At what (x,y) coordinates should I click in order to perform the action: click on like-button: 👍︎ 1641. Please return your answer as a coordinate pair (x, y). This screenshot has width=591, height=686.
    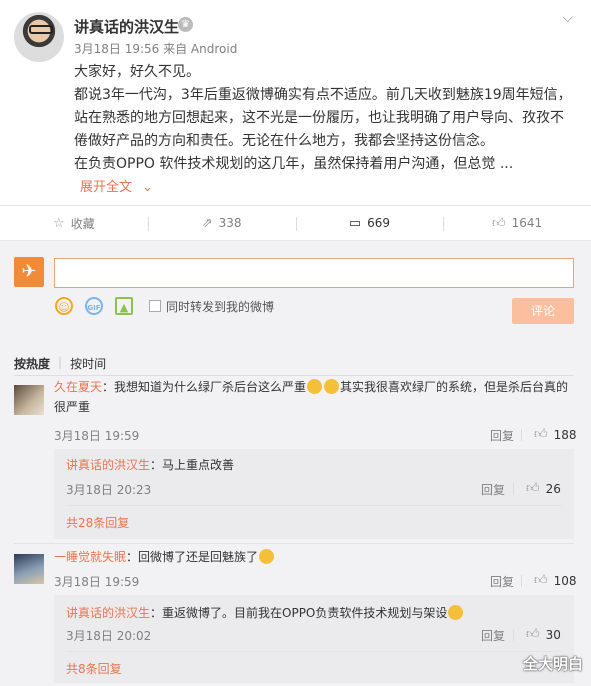
    Looking at the image, I should click on (517, 223).